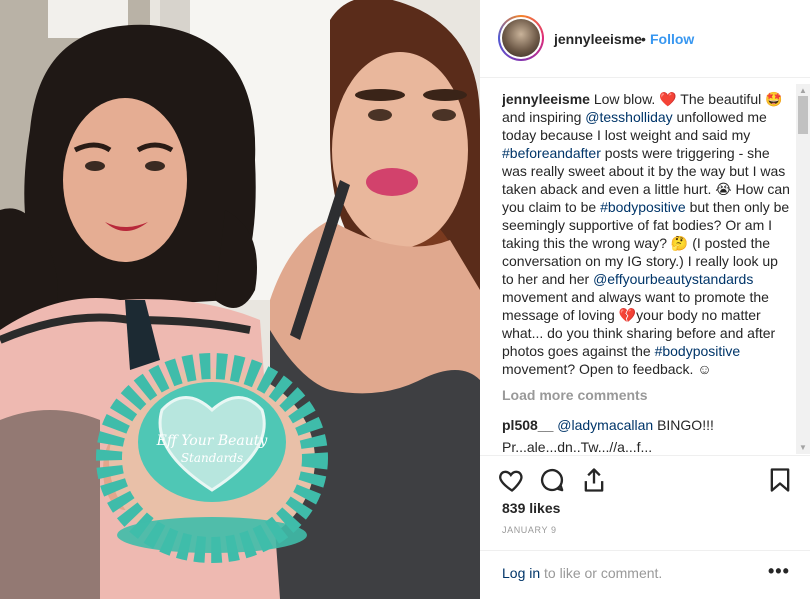 The width and height of the screenshot is (810, 599). Describe the element at coordinates (645, 479) in the screenshot. I see `action-bar` at that location.